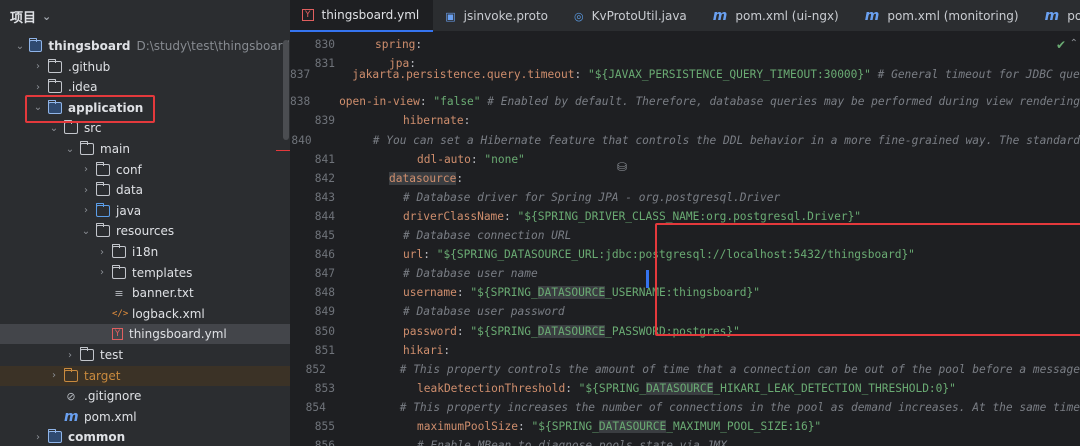 This screenshot has height=446, width=1080. What do you see at coordinates (943, 16) in the screenshot?
I see `editor-tab: m pom.xml (monitoring)` at bounding box center [943, 16].